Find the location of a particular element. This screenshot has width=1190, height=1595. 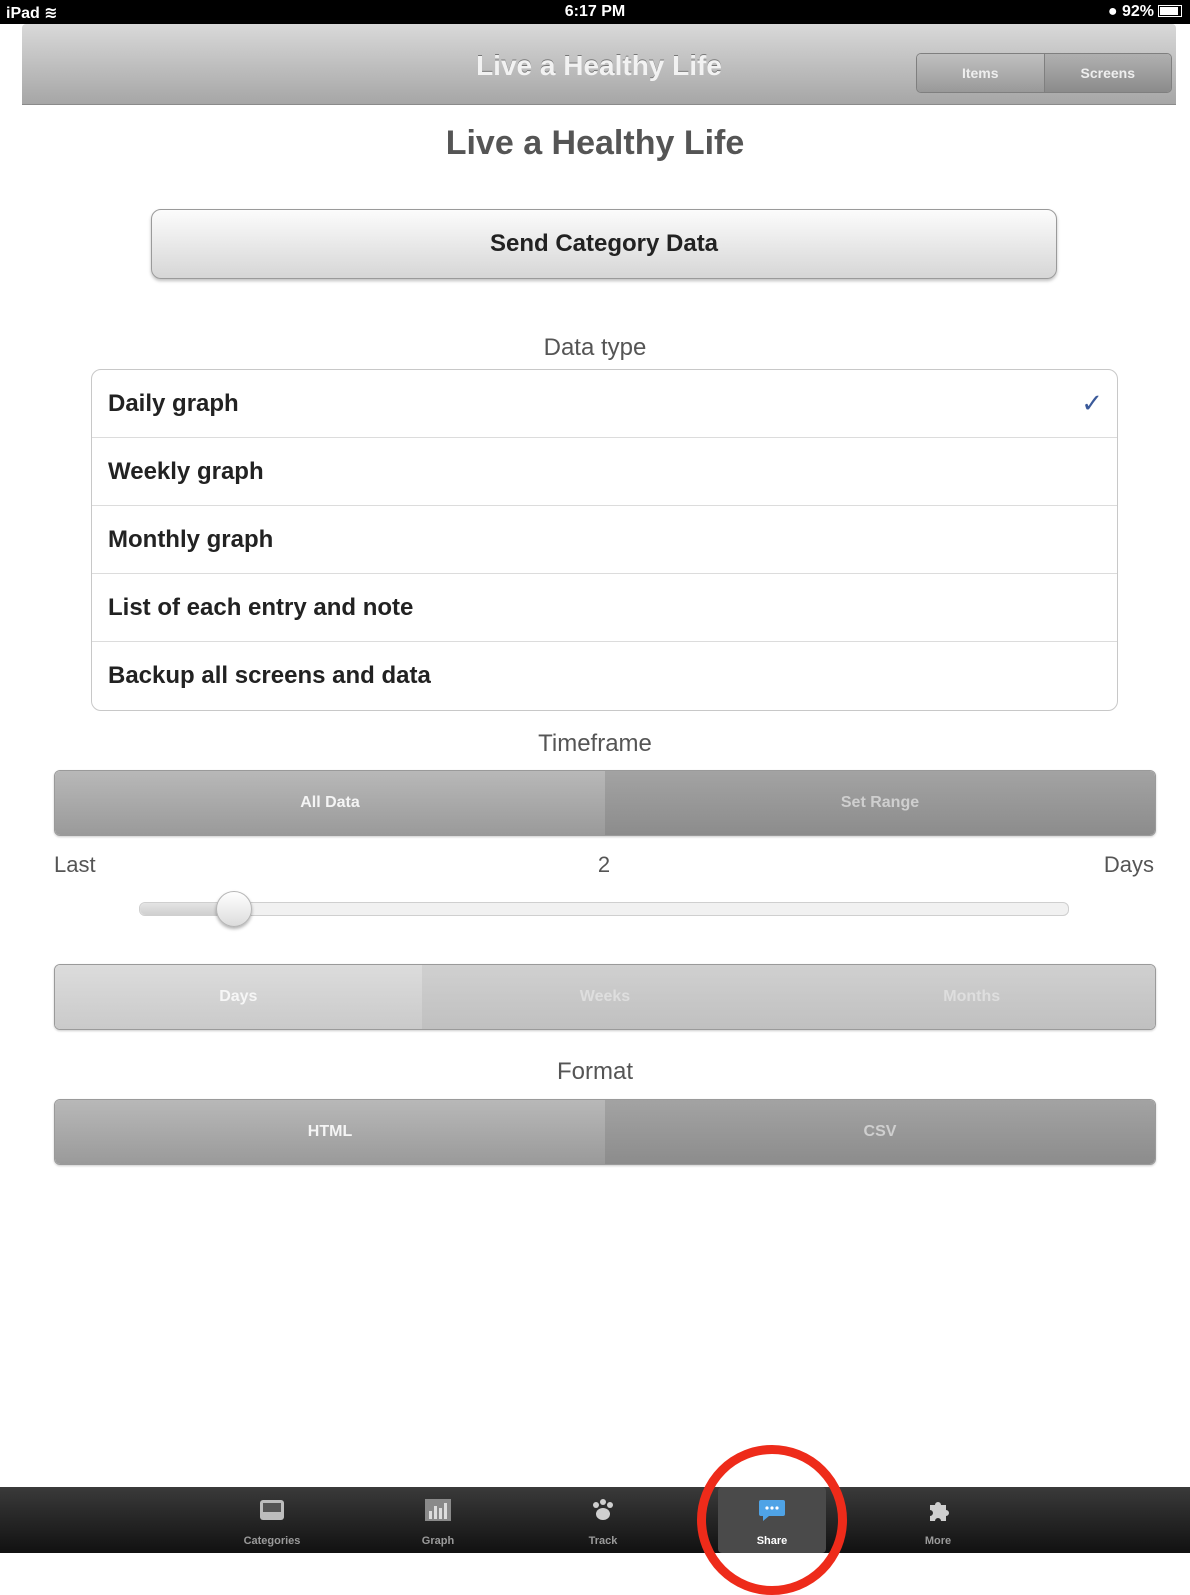

list-item-label: Monthly graph is located at coordinates (191, 539).